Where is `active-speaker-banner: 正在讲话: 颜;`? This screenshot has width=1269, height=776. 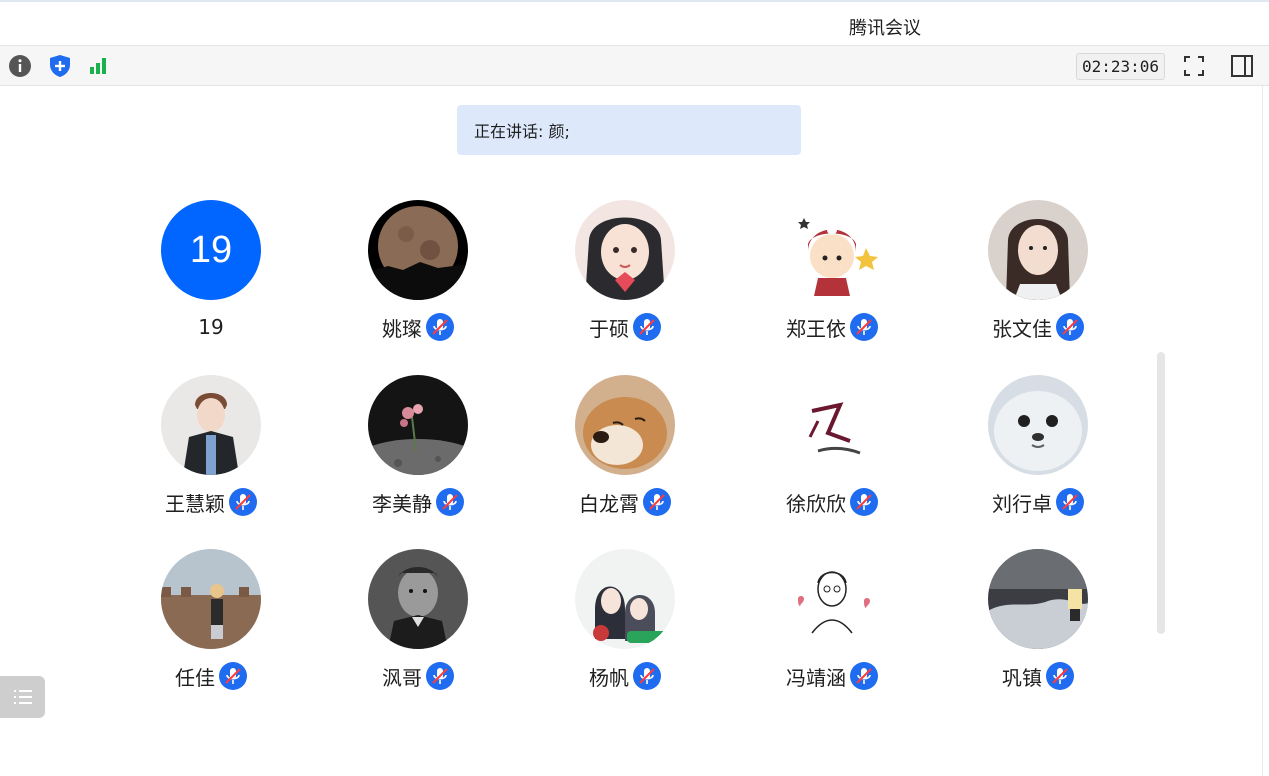
active-speaker-banner: 正在讲话: 颜; is located at coordinates (629, 130).